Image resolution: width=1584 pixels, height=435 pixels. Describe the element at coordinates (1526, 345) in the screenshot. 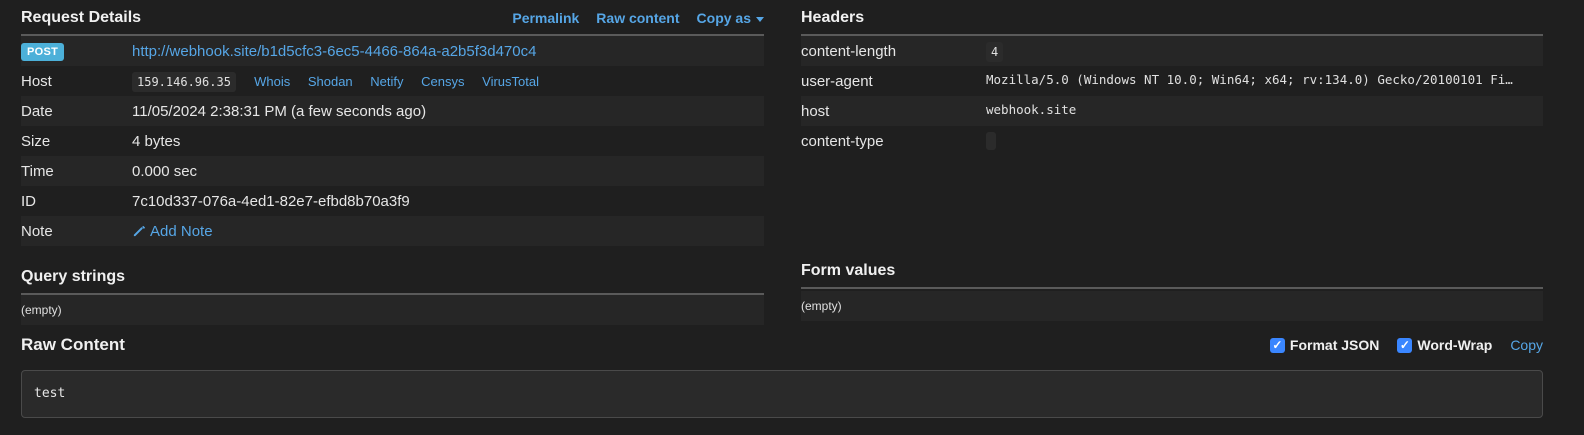

I see `copy-raw-button: Copy` at that location.